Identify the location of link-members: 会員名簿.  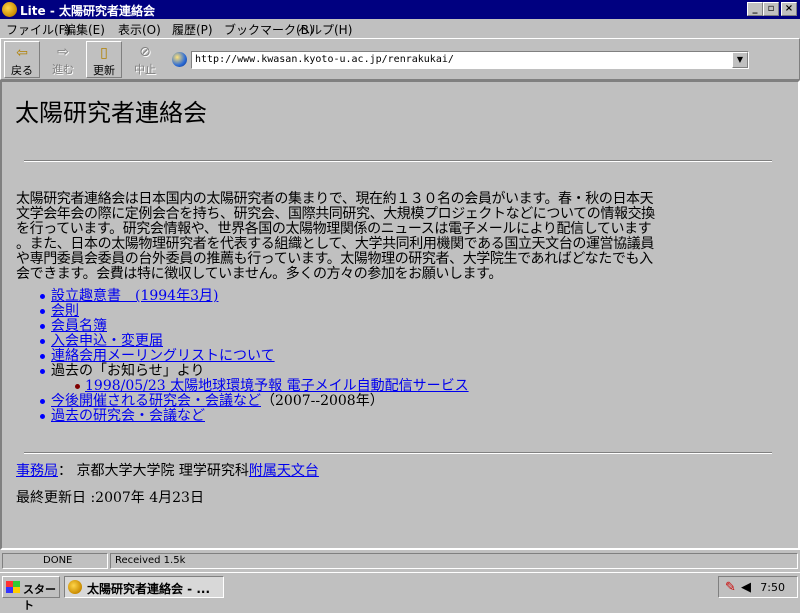
(79, 326).